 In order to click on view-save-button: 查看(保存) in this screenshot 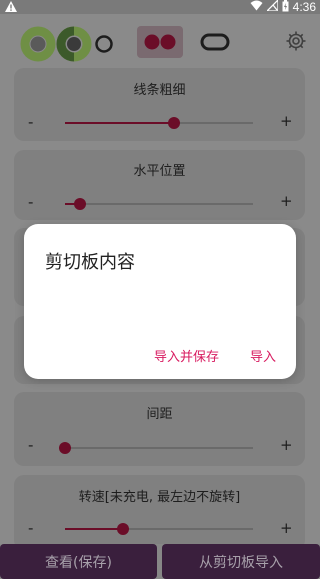, I will do `click(78, 561)`.